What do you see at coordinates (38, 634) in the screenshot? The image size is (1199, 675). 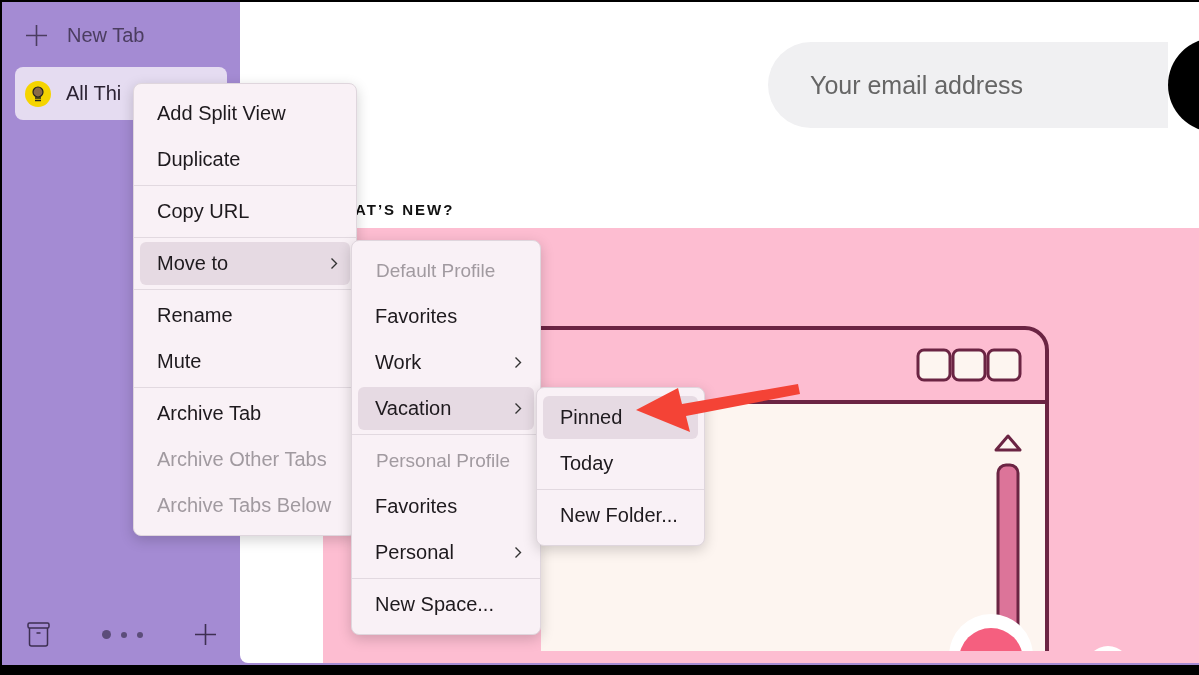 I see `archive-icon` at bounding box center [38, 634].